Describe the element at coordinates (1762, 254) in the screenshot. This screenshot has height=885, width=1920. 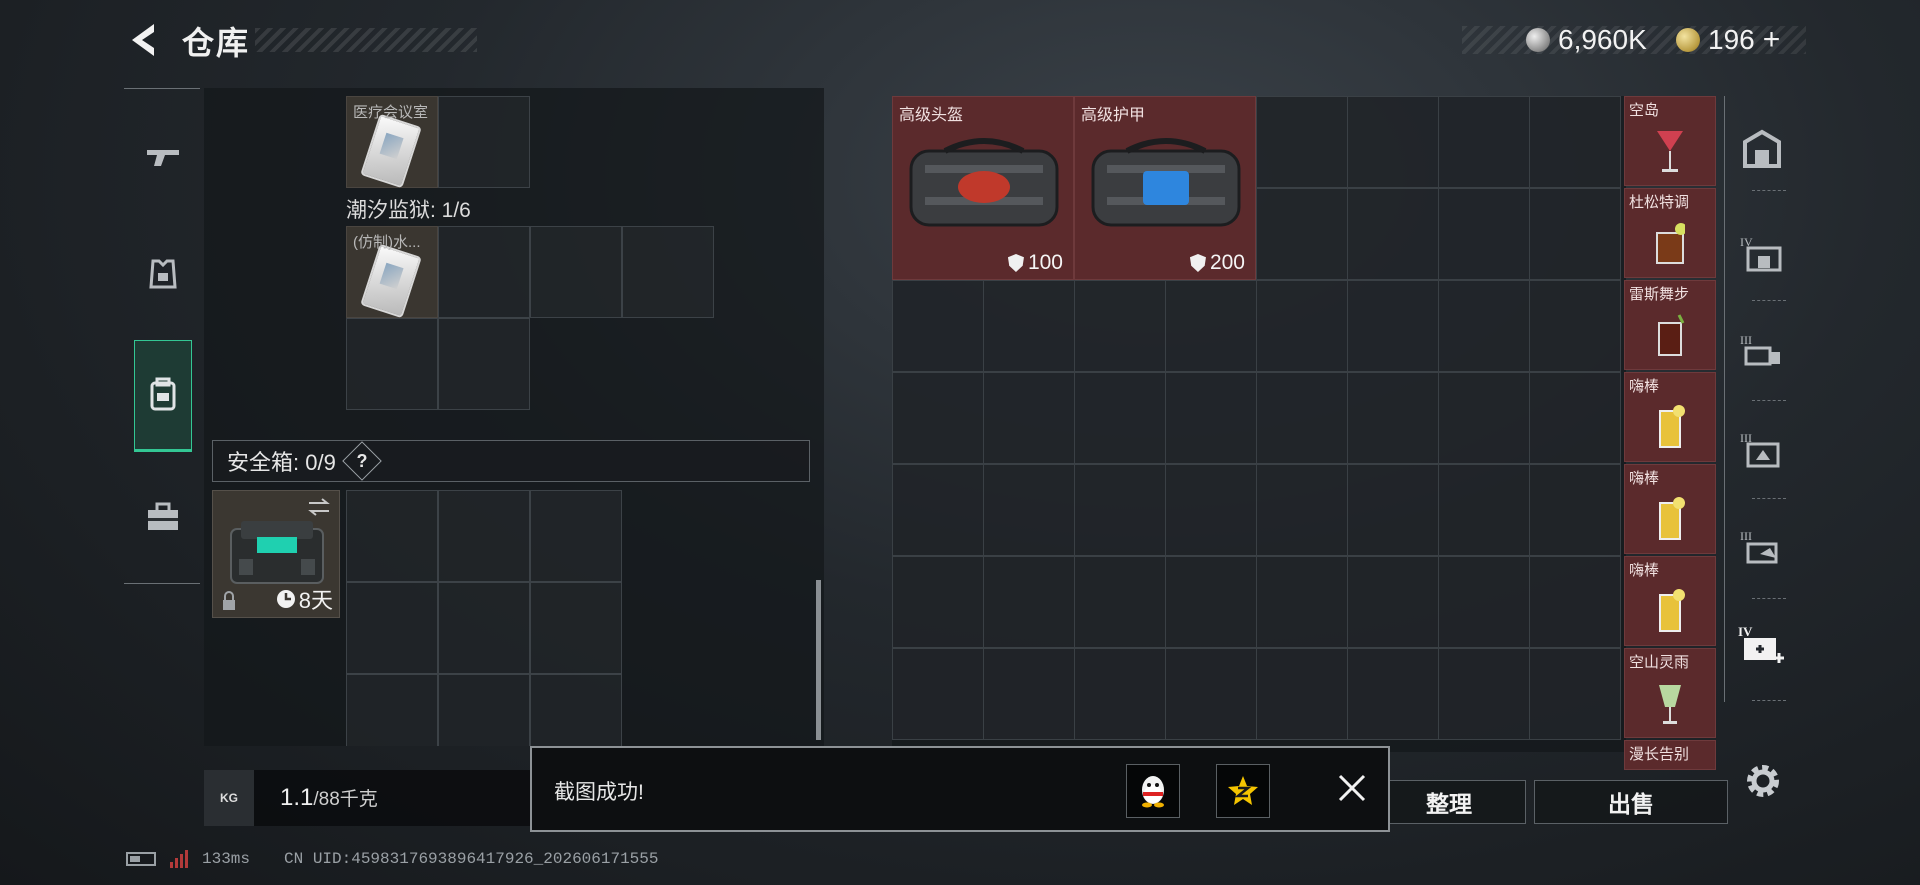
I see `rail-tier-iv-container: IV` at that location.